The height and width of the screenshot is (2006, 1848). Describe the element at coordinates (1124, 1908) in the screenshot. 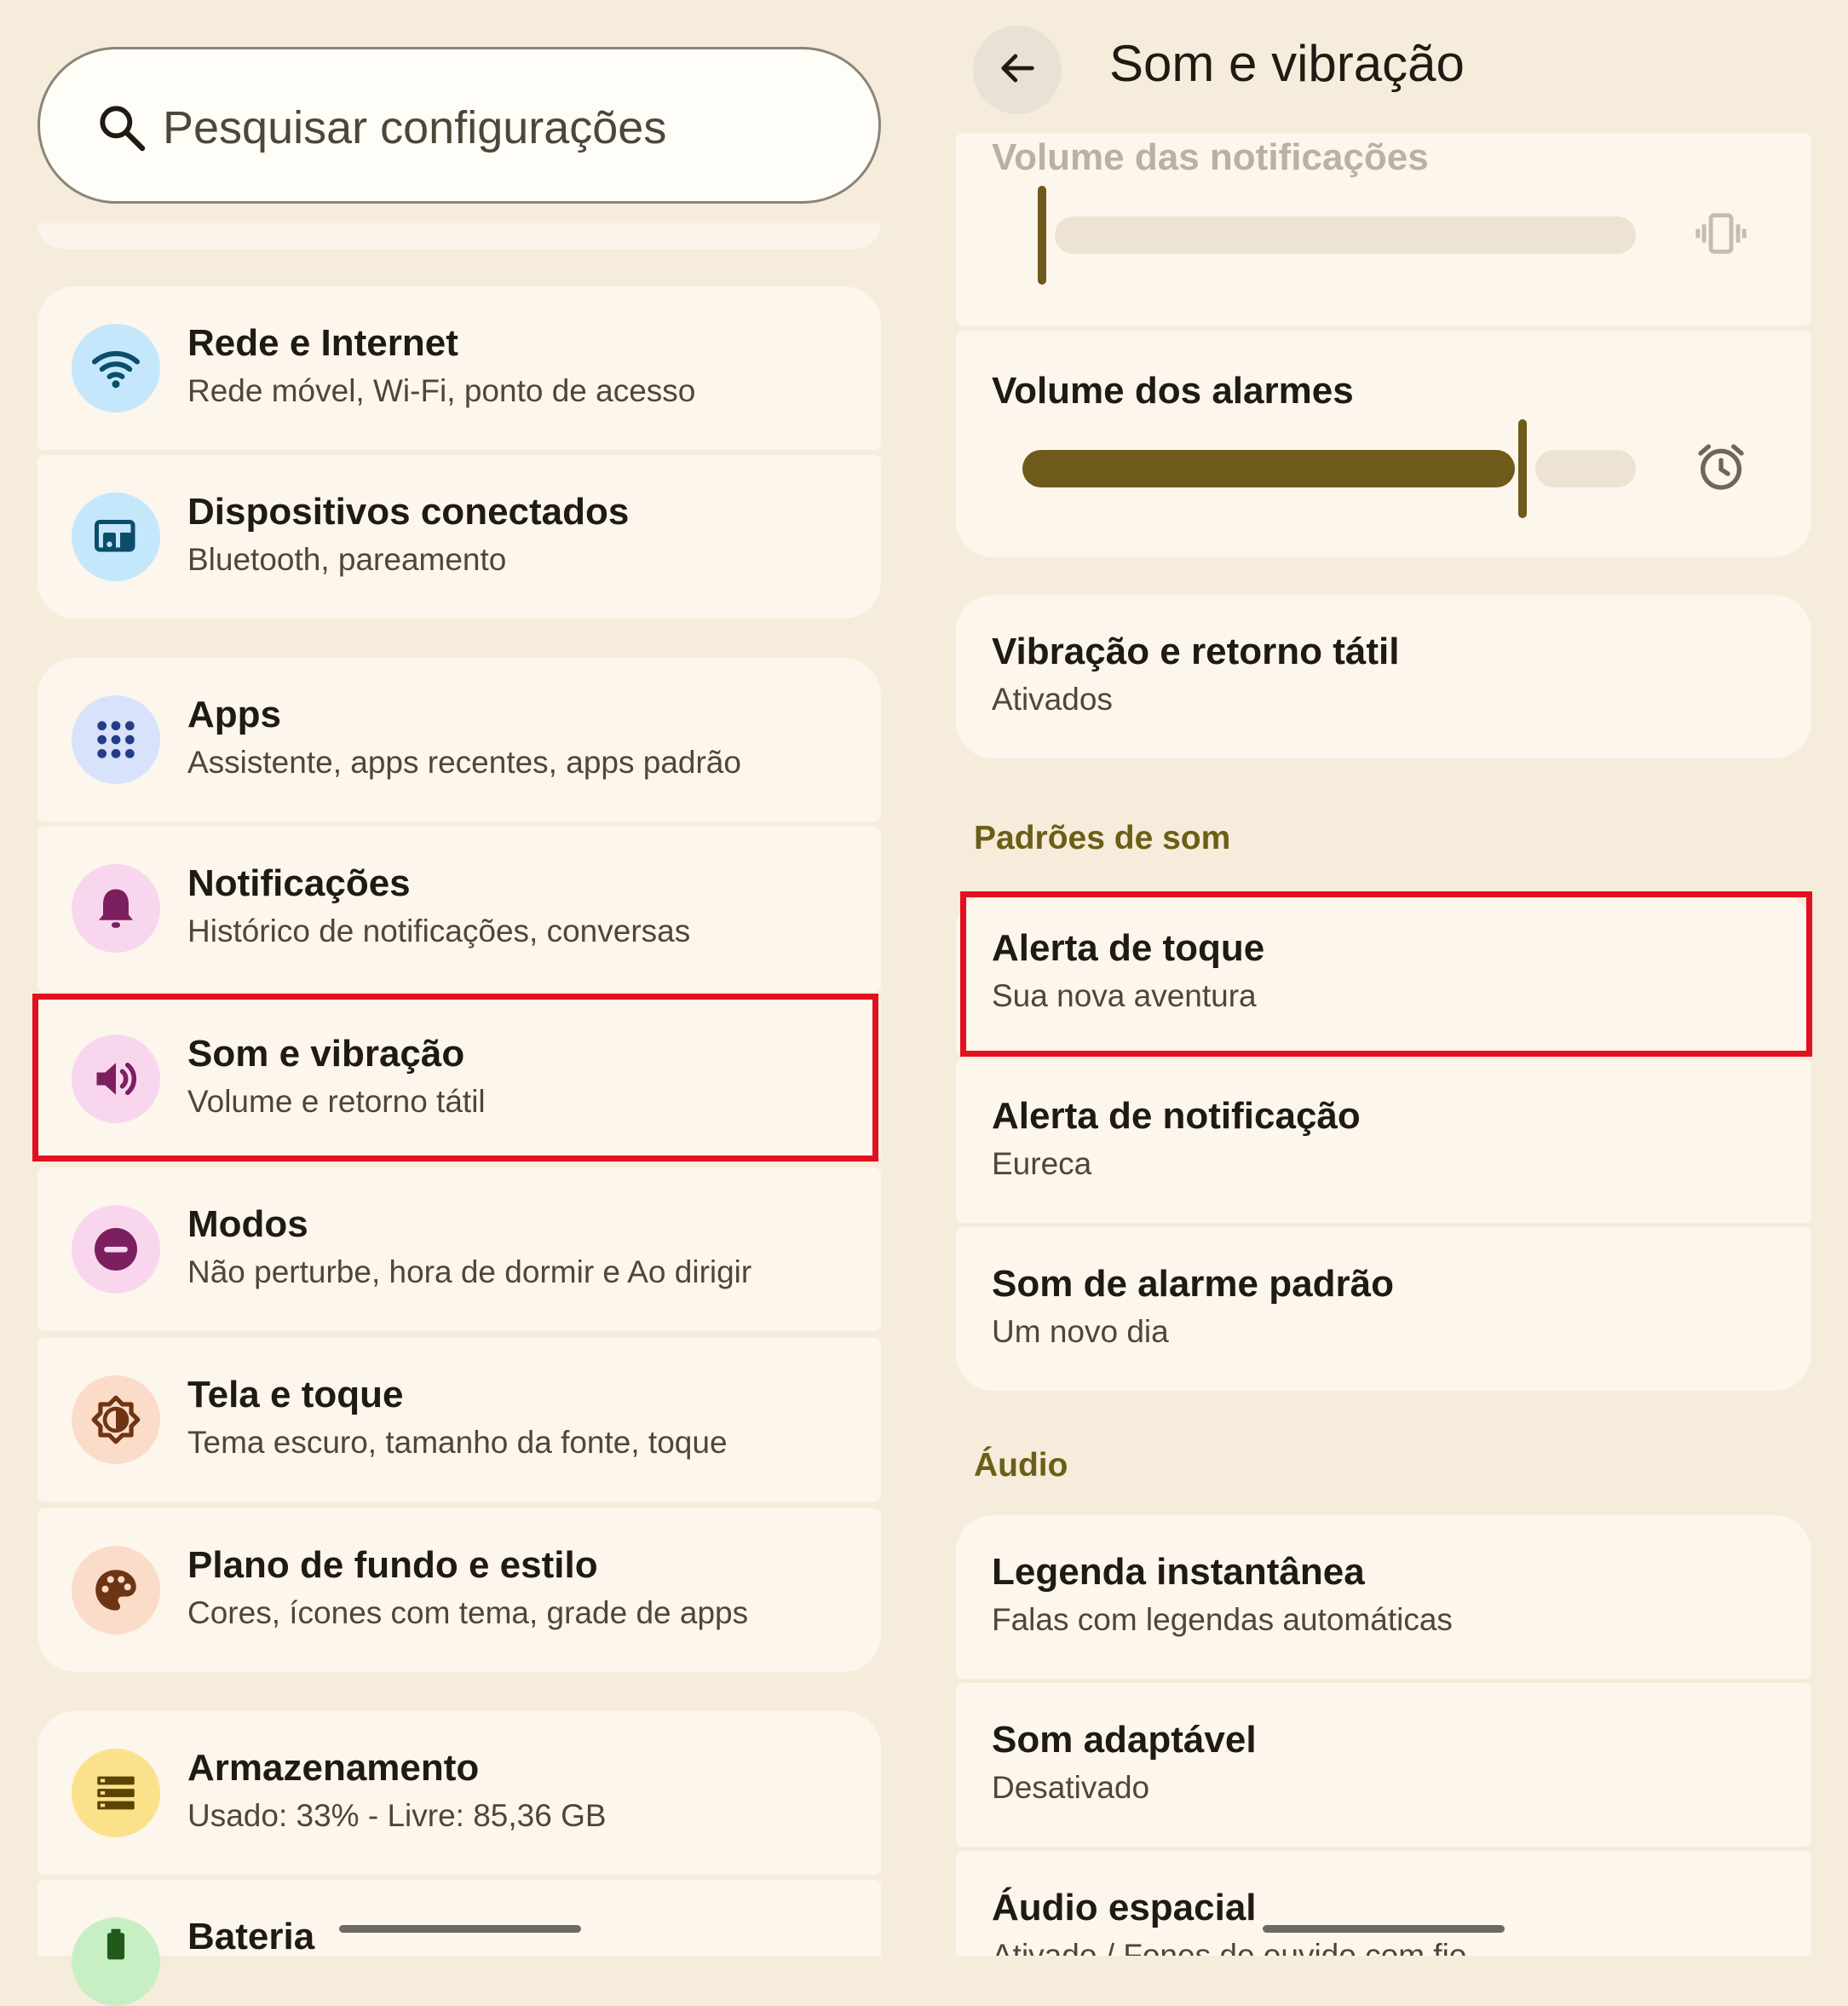

I see `spatial-audio-title: Áudio espacial` at that location.